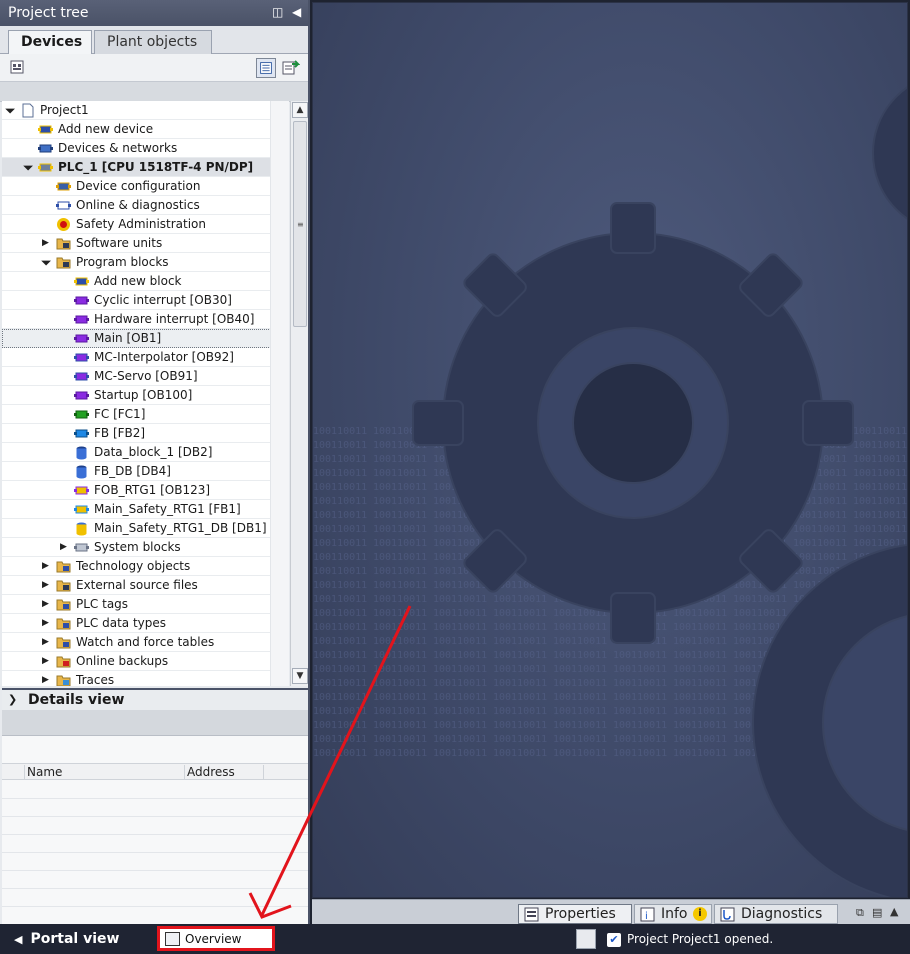 The width and height of the screenshot is (910, 954). What do you see at coordinates (145, 300) in the screenshot?
I see `tree-item: Cyclic interrupt [OB30]` at bounding box center [145, 300].